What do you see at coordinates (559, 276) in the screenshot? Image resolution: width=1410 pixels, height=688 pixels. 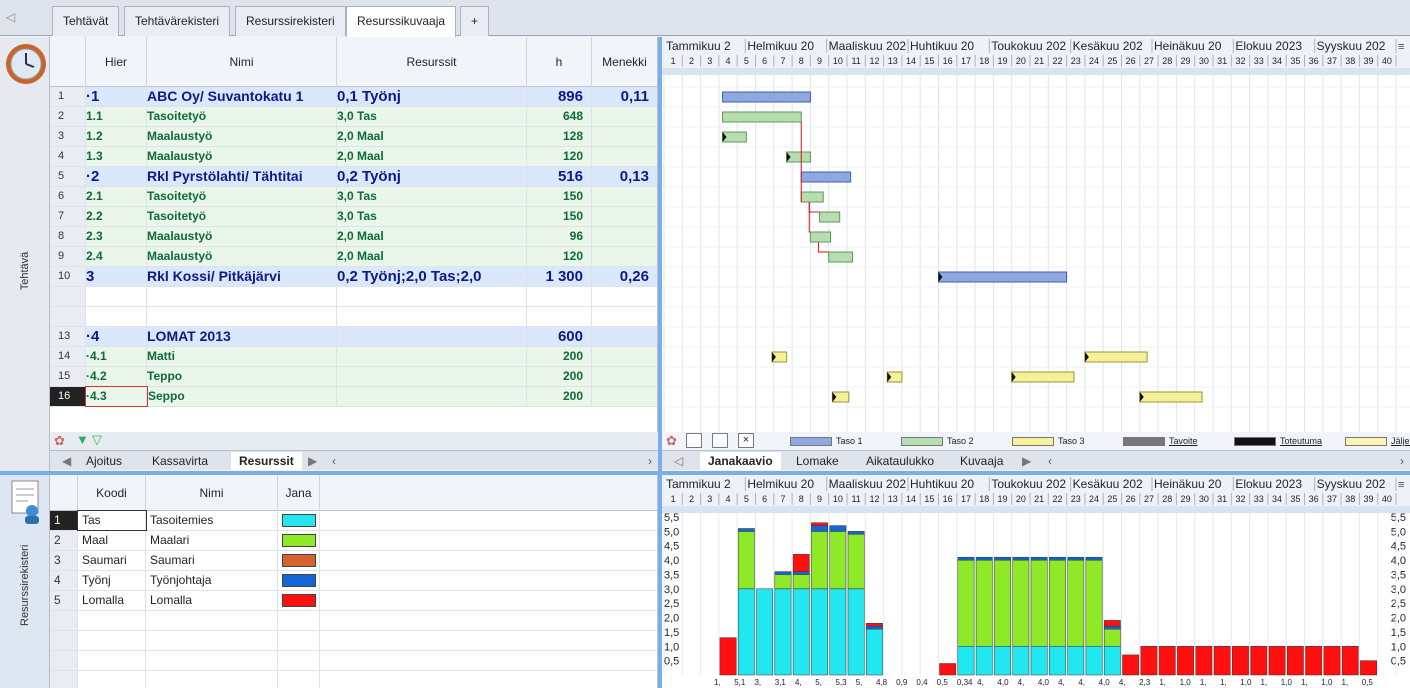 I see `cell-h: 1 300` at bounding box center [559, 276].